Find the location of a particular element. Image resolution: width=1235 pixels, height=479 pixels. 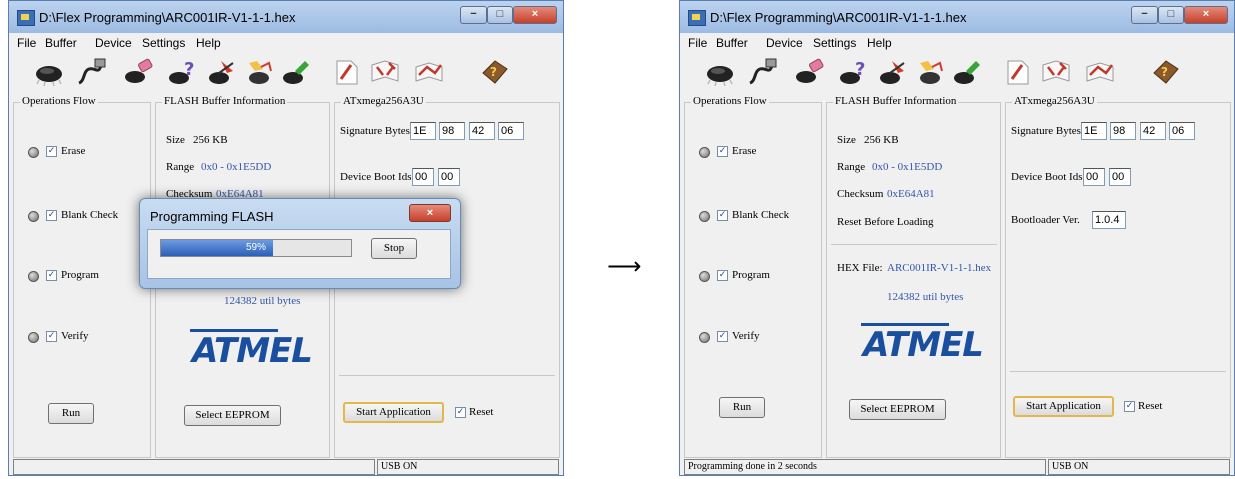

atmel-logo: ATMEL is located at coordinates (923, 345).